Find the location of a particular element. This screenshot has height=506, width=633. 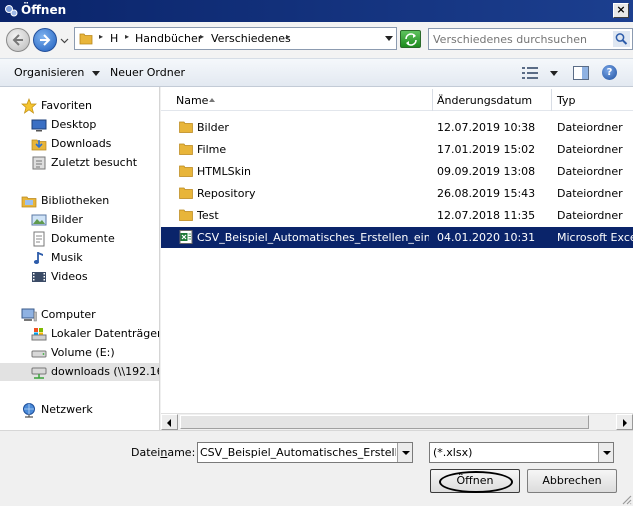

file-name: Filme is located at coordinates (212, 149).